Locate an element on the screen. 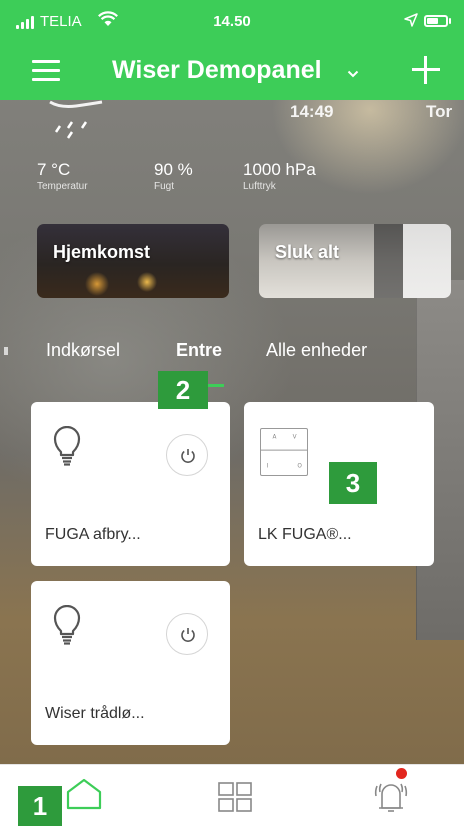  status-bar: TELIA 14.50 is located at coordinates (232, 22).